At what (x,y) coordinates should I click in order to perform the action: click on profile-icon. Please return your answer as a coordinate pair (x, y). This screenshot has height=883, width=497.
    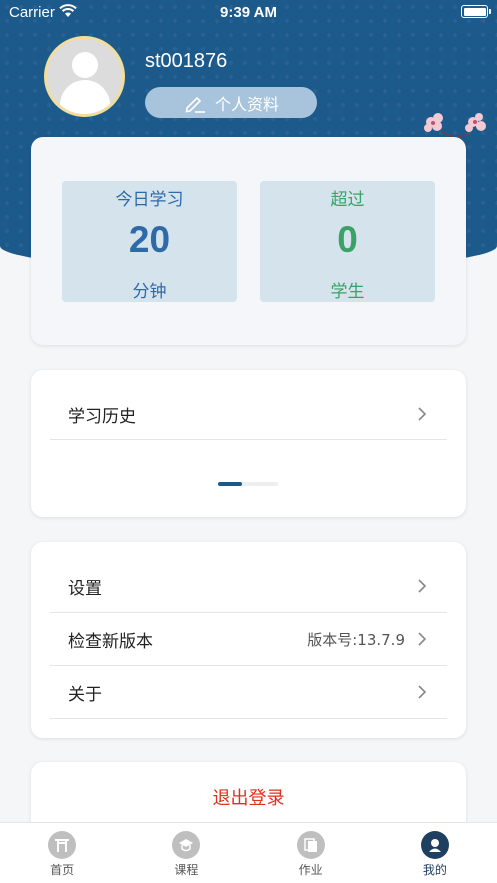
    Looking at the image, I should click on (434, 845).